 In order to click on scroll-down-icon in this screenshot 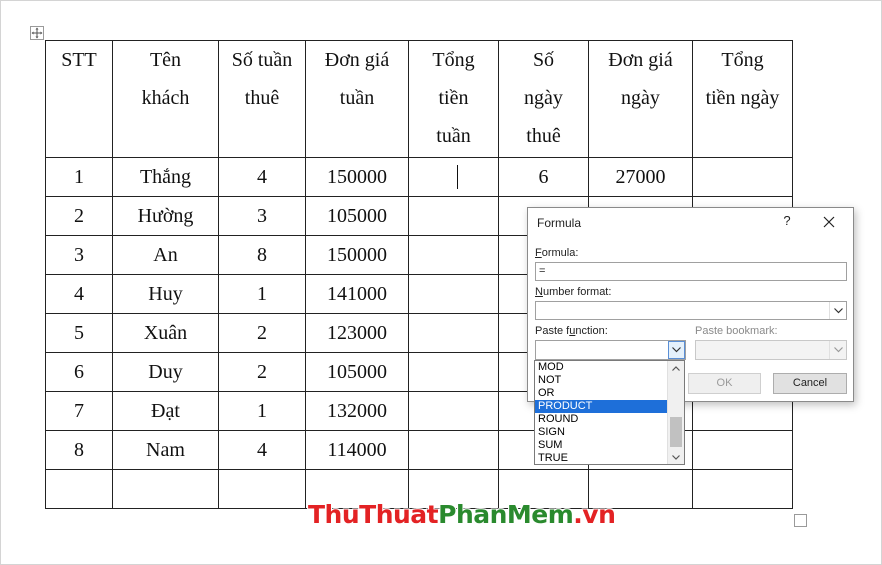, I will do `click(676, 457)`.